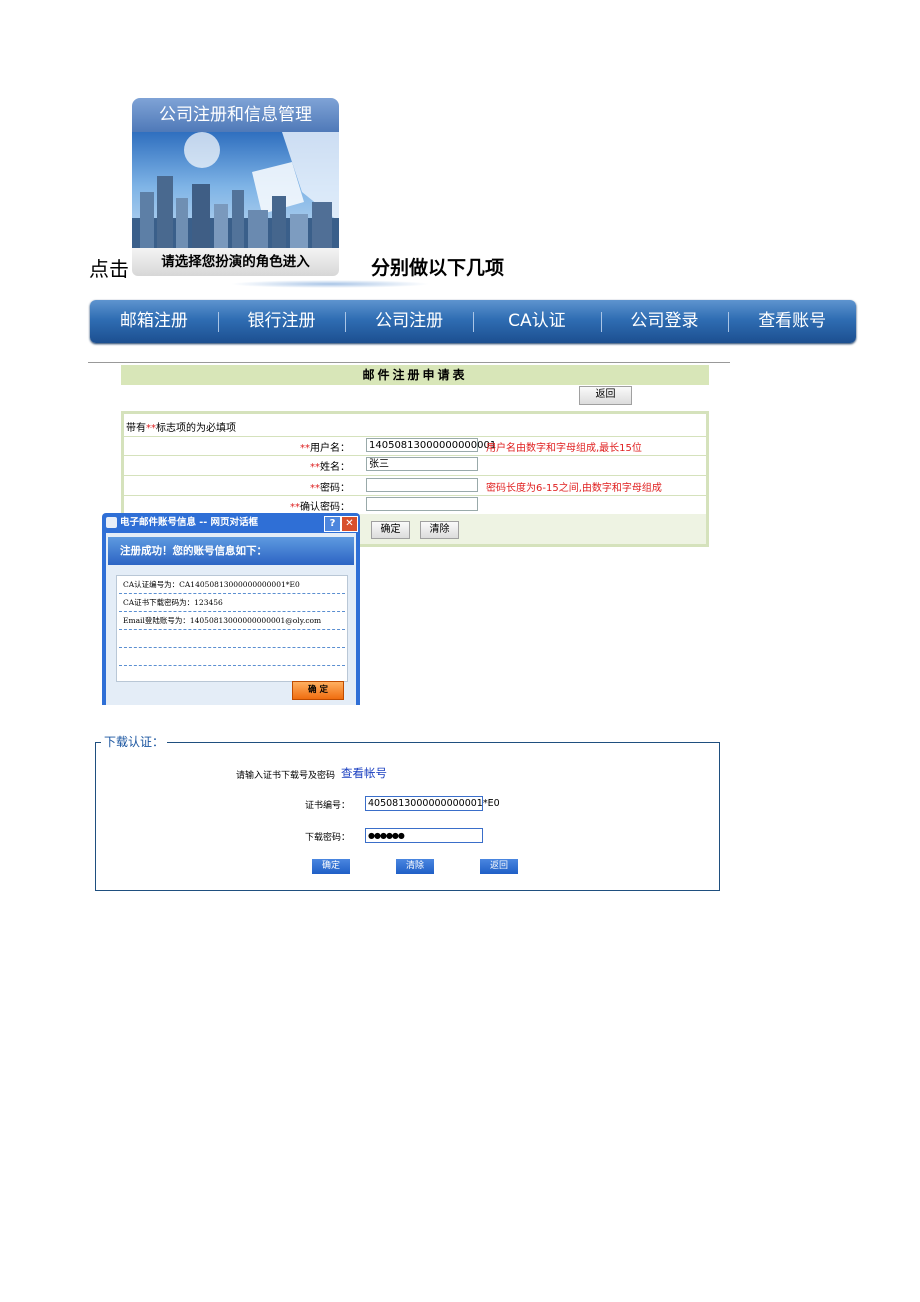 The height and width of the screenshot is (1302, 920). I want to click on back-button: 返回, so click(605, 395).